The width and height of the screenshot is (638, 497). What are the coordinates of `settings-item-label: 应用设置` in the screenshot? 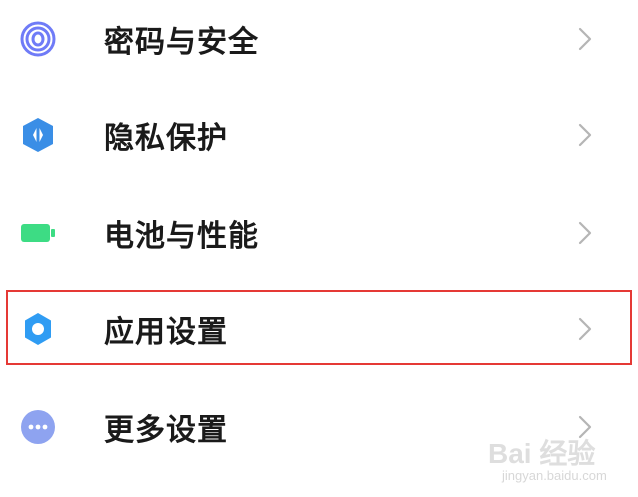 It's located at (166, 332).